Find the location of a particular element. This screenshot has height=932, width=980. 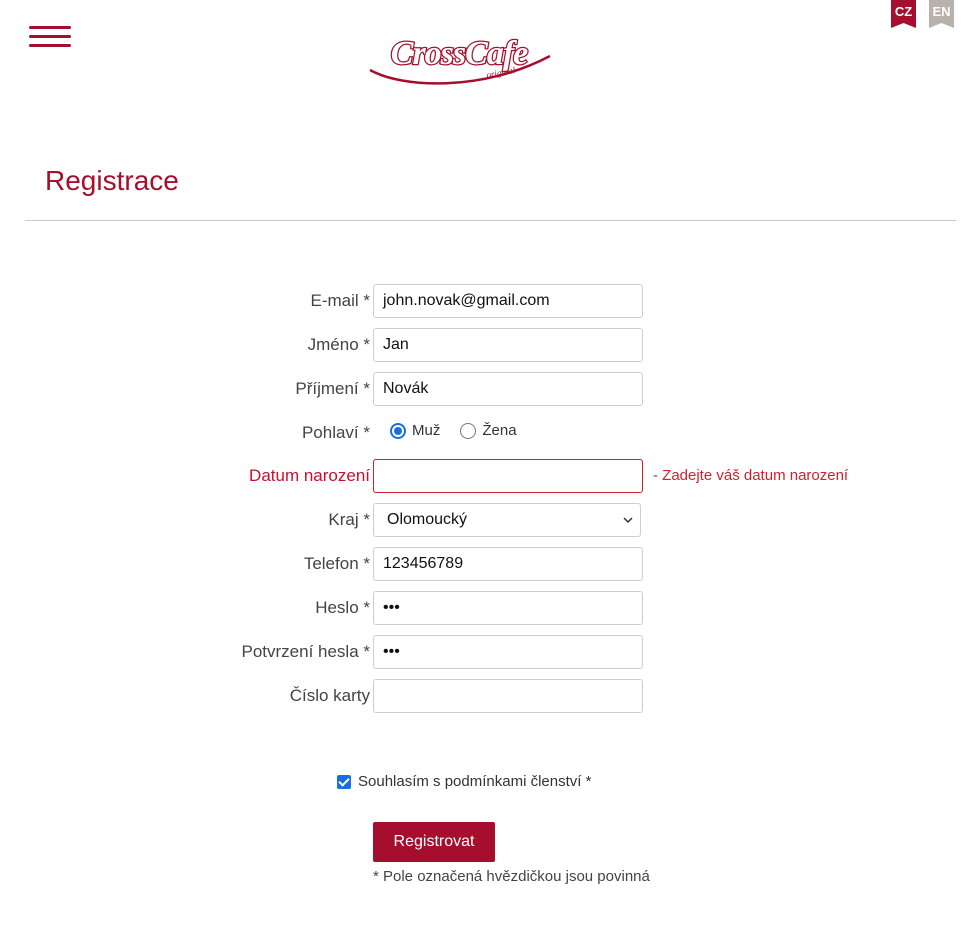

first-name-field: Jan is located at coordinates (508, 345).